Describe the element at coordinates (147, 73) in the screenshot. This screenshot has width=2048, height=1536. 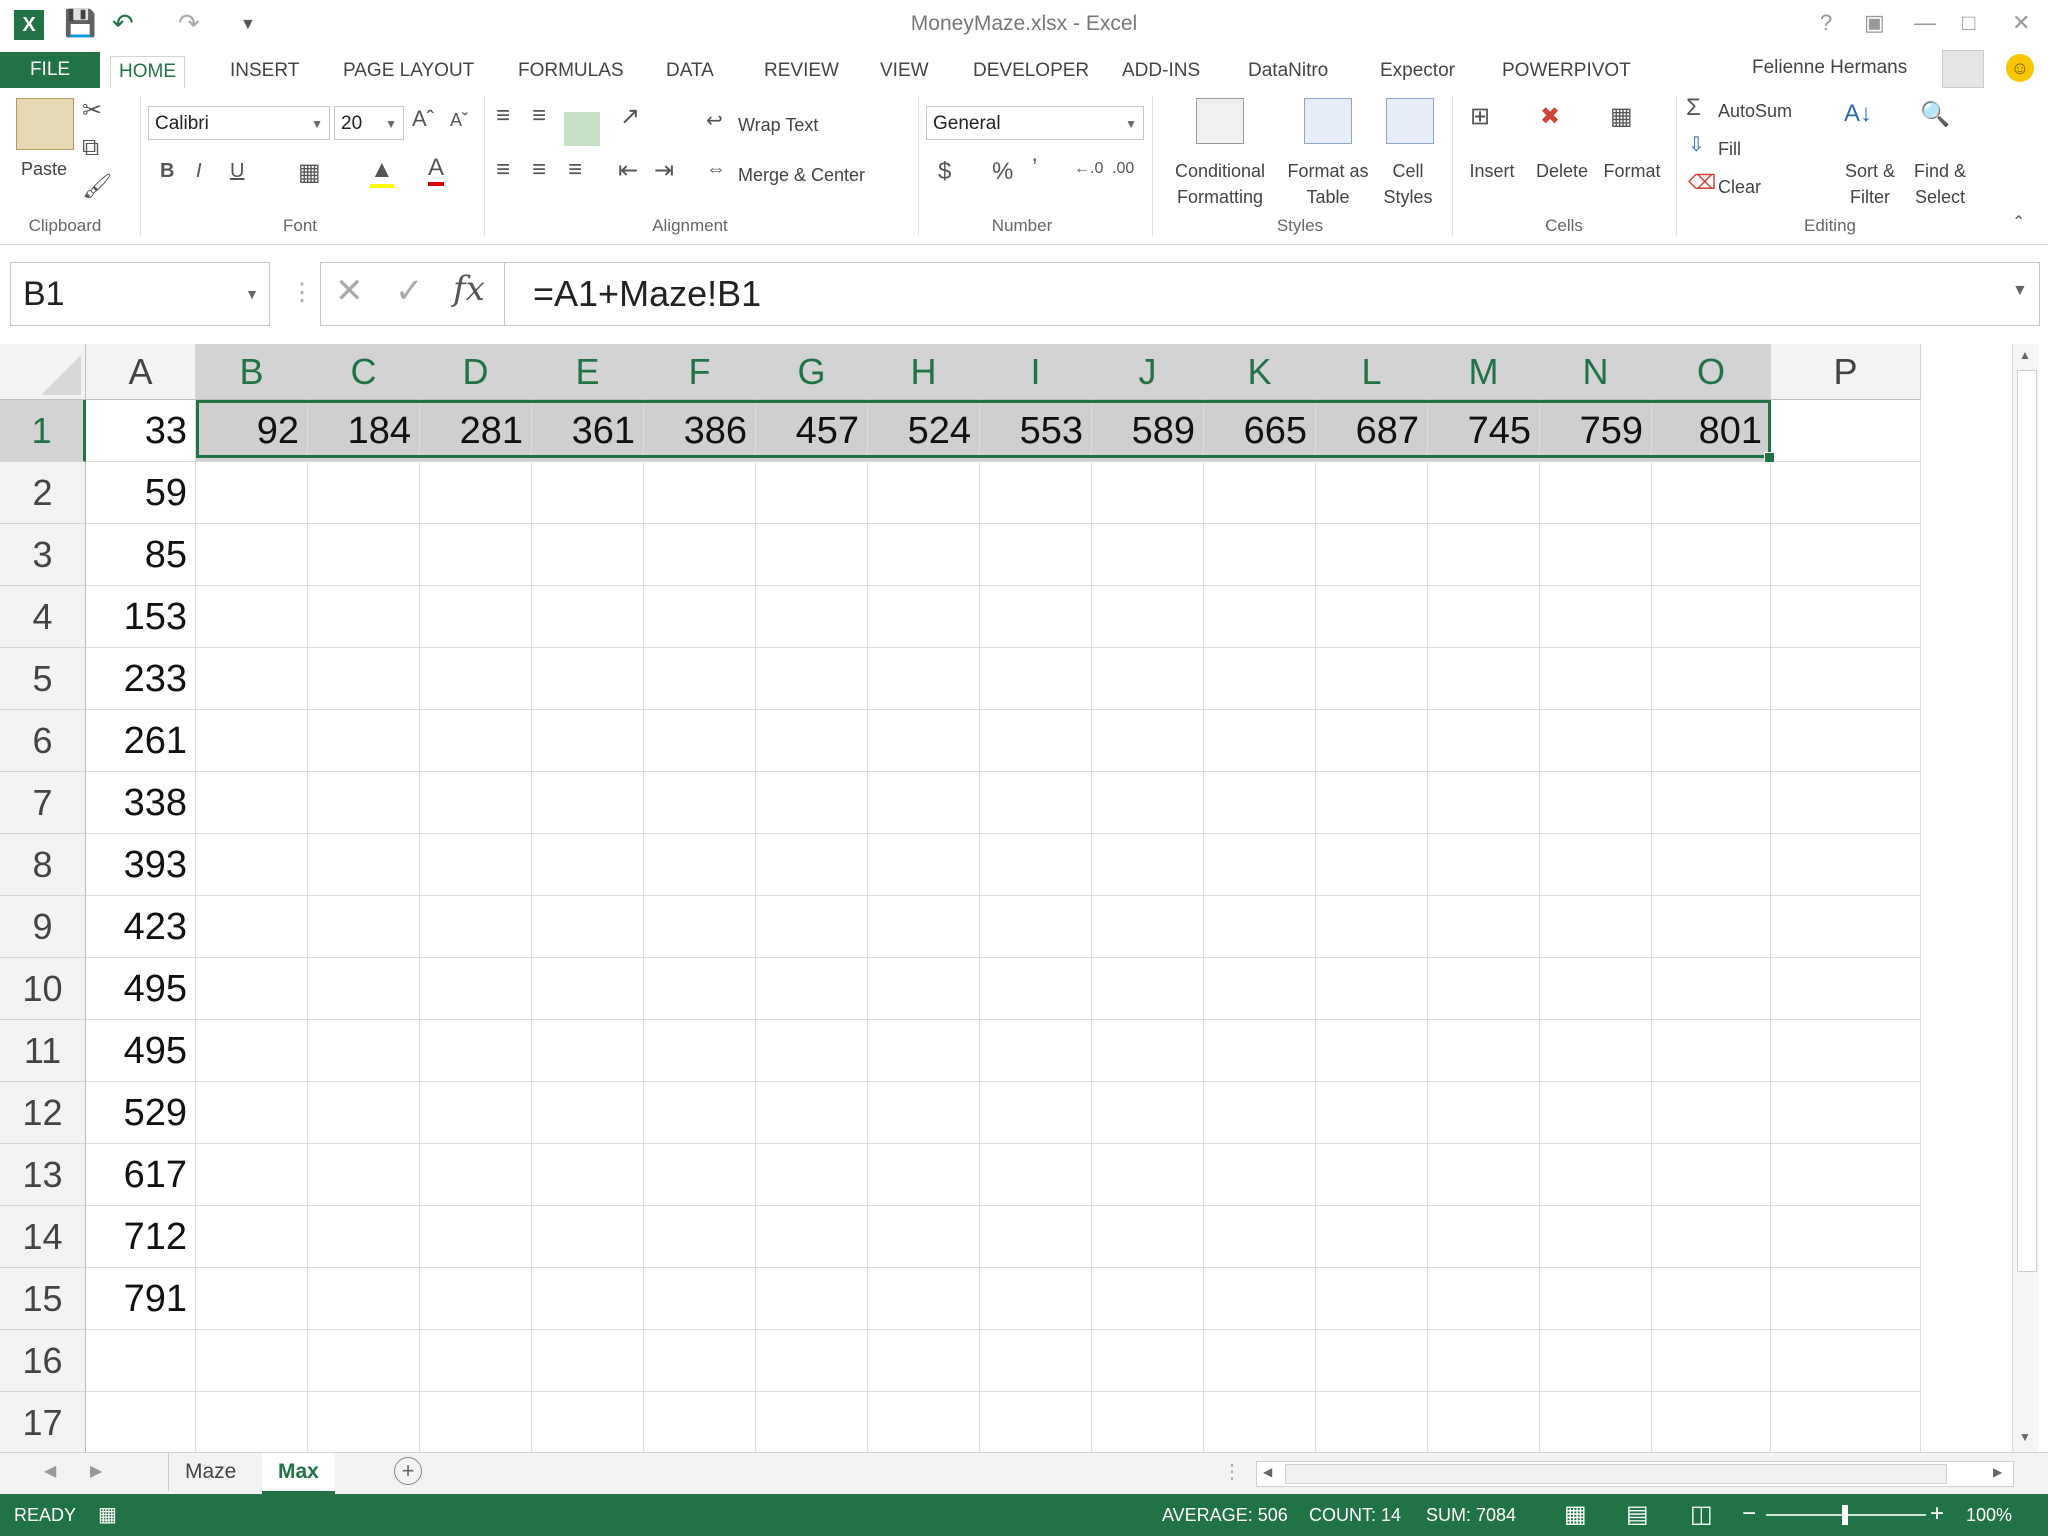
I see `tab-home: HOME` at that location.